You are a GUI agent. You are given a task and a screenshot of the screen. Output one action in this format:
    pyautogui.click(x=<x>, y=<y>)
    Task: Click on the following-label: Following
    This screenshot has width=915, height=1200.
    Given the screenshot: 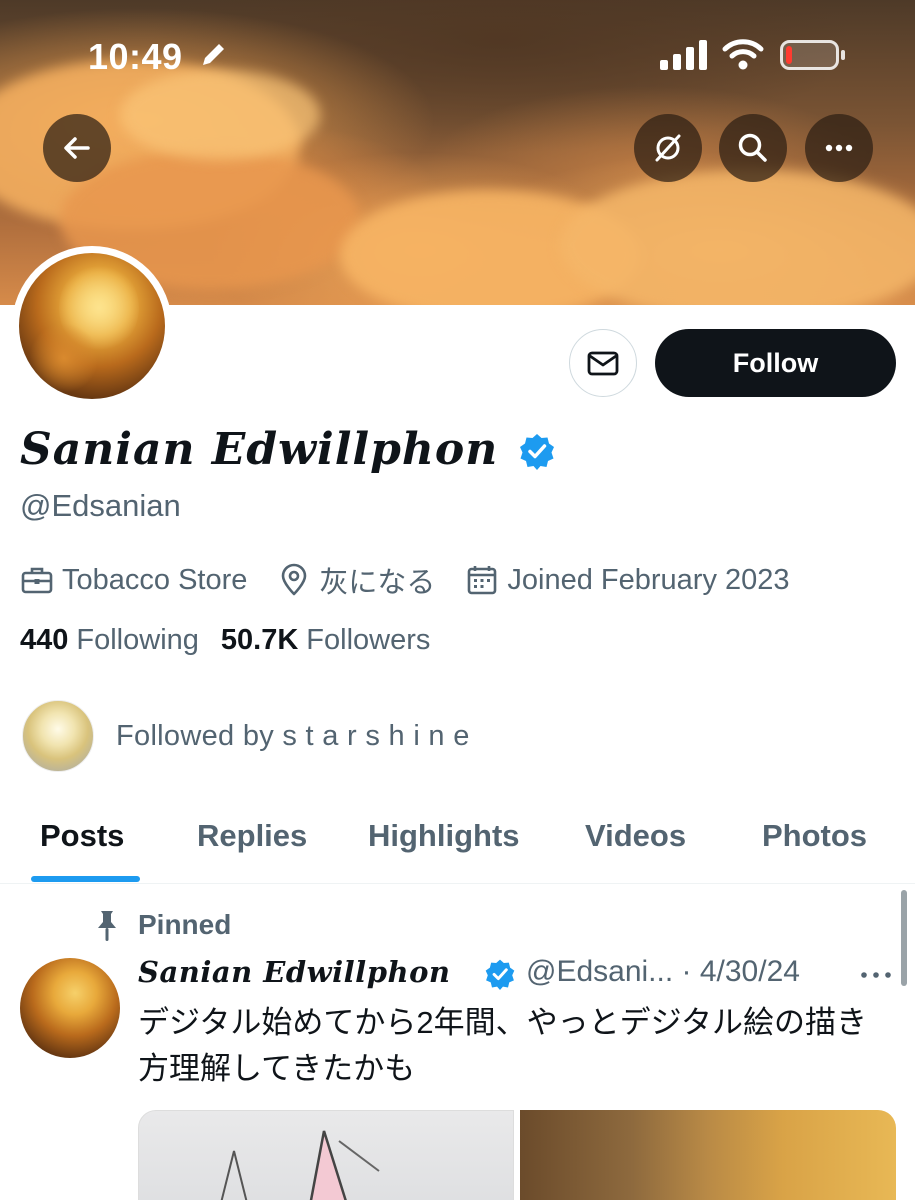 What is the action you would take?
    pyautogui.click(x=137, y=640)
    